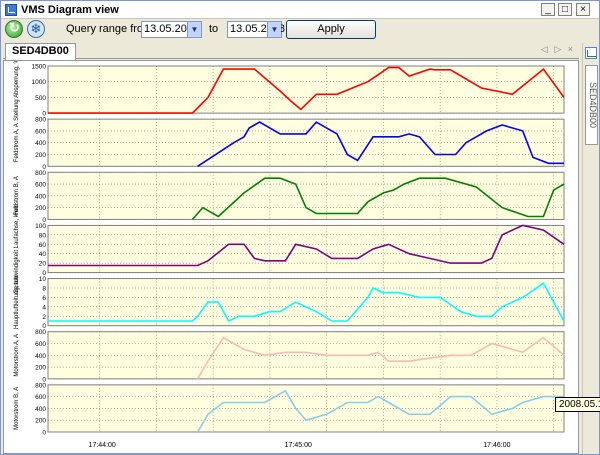 This screenshot has height=455, width=600. Describe the element at coordinates (44, 433) in the screenshot. I see `y-tick-label: 0` at that location.